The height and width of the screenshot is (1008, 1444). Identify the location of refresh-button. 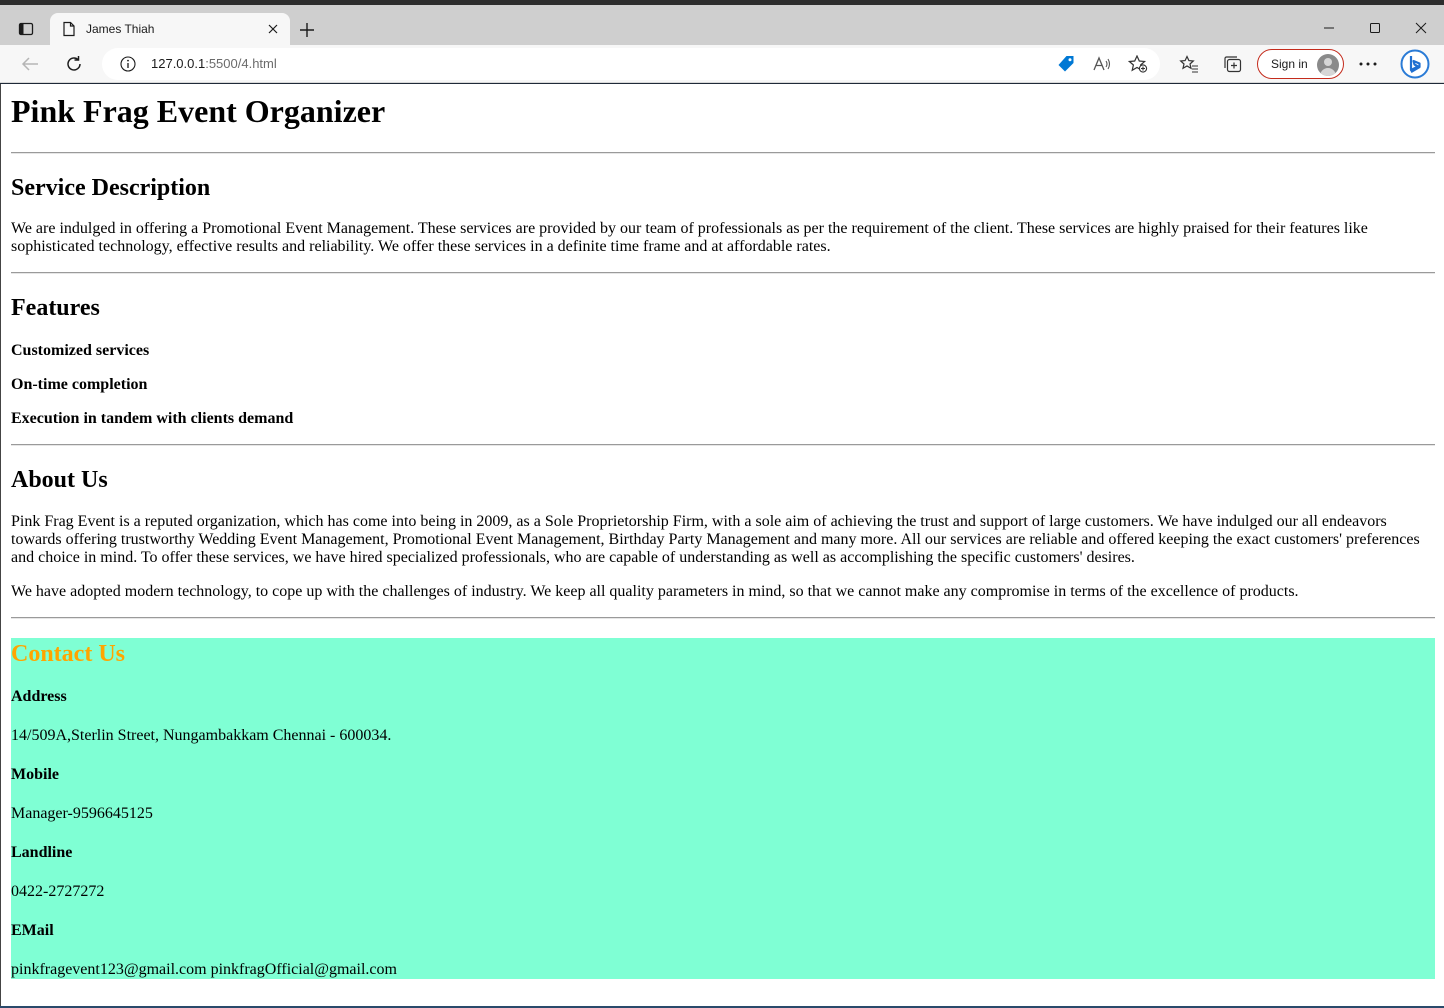
(74, 64).